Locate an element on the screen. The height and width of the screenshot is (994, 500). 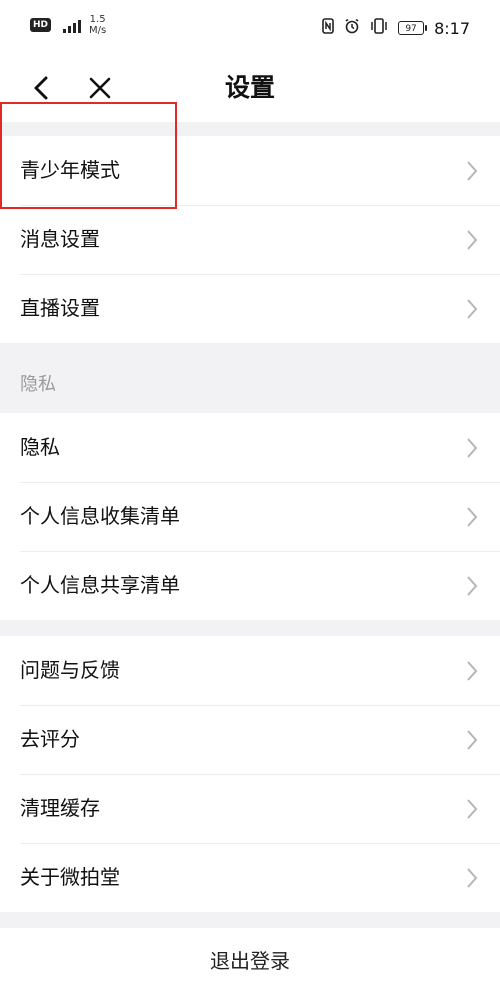
nav-bar: 设置 is located at coordinates (250, 89).